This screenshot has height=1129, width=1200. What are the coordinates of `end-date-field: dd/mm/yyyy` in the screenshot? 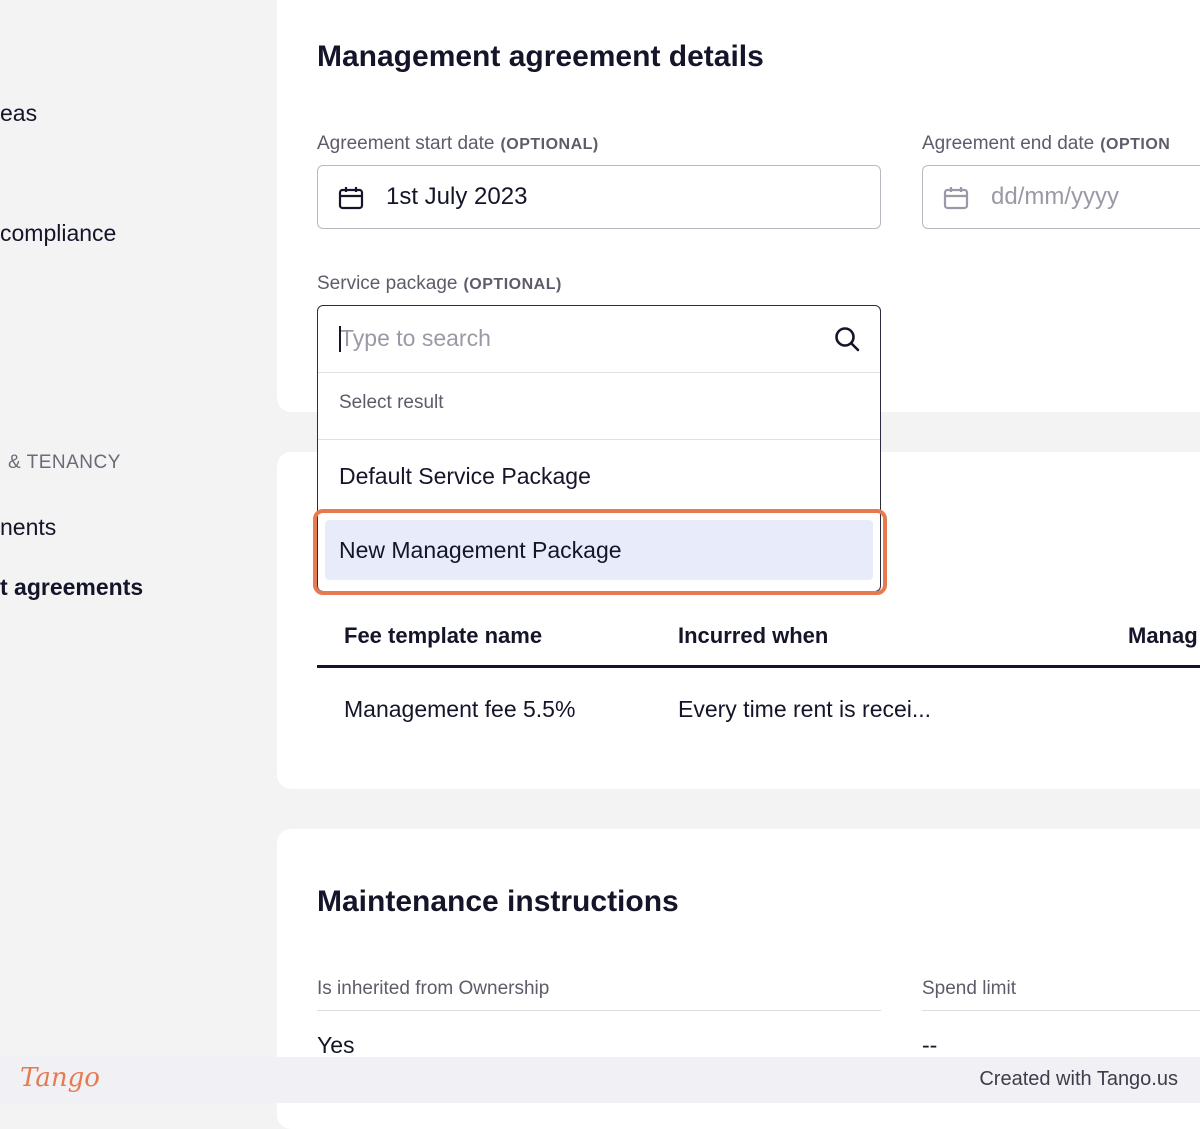 It's located at (1061, 197).